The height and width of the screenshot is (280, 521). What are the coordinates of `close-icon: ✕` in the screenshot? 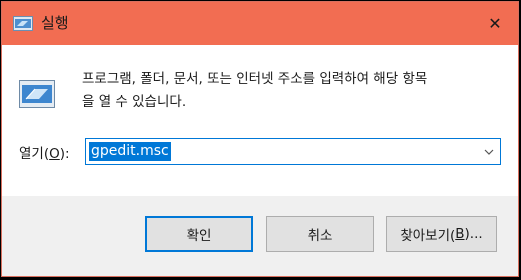 It's located at (495, 23).